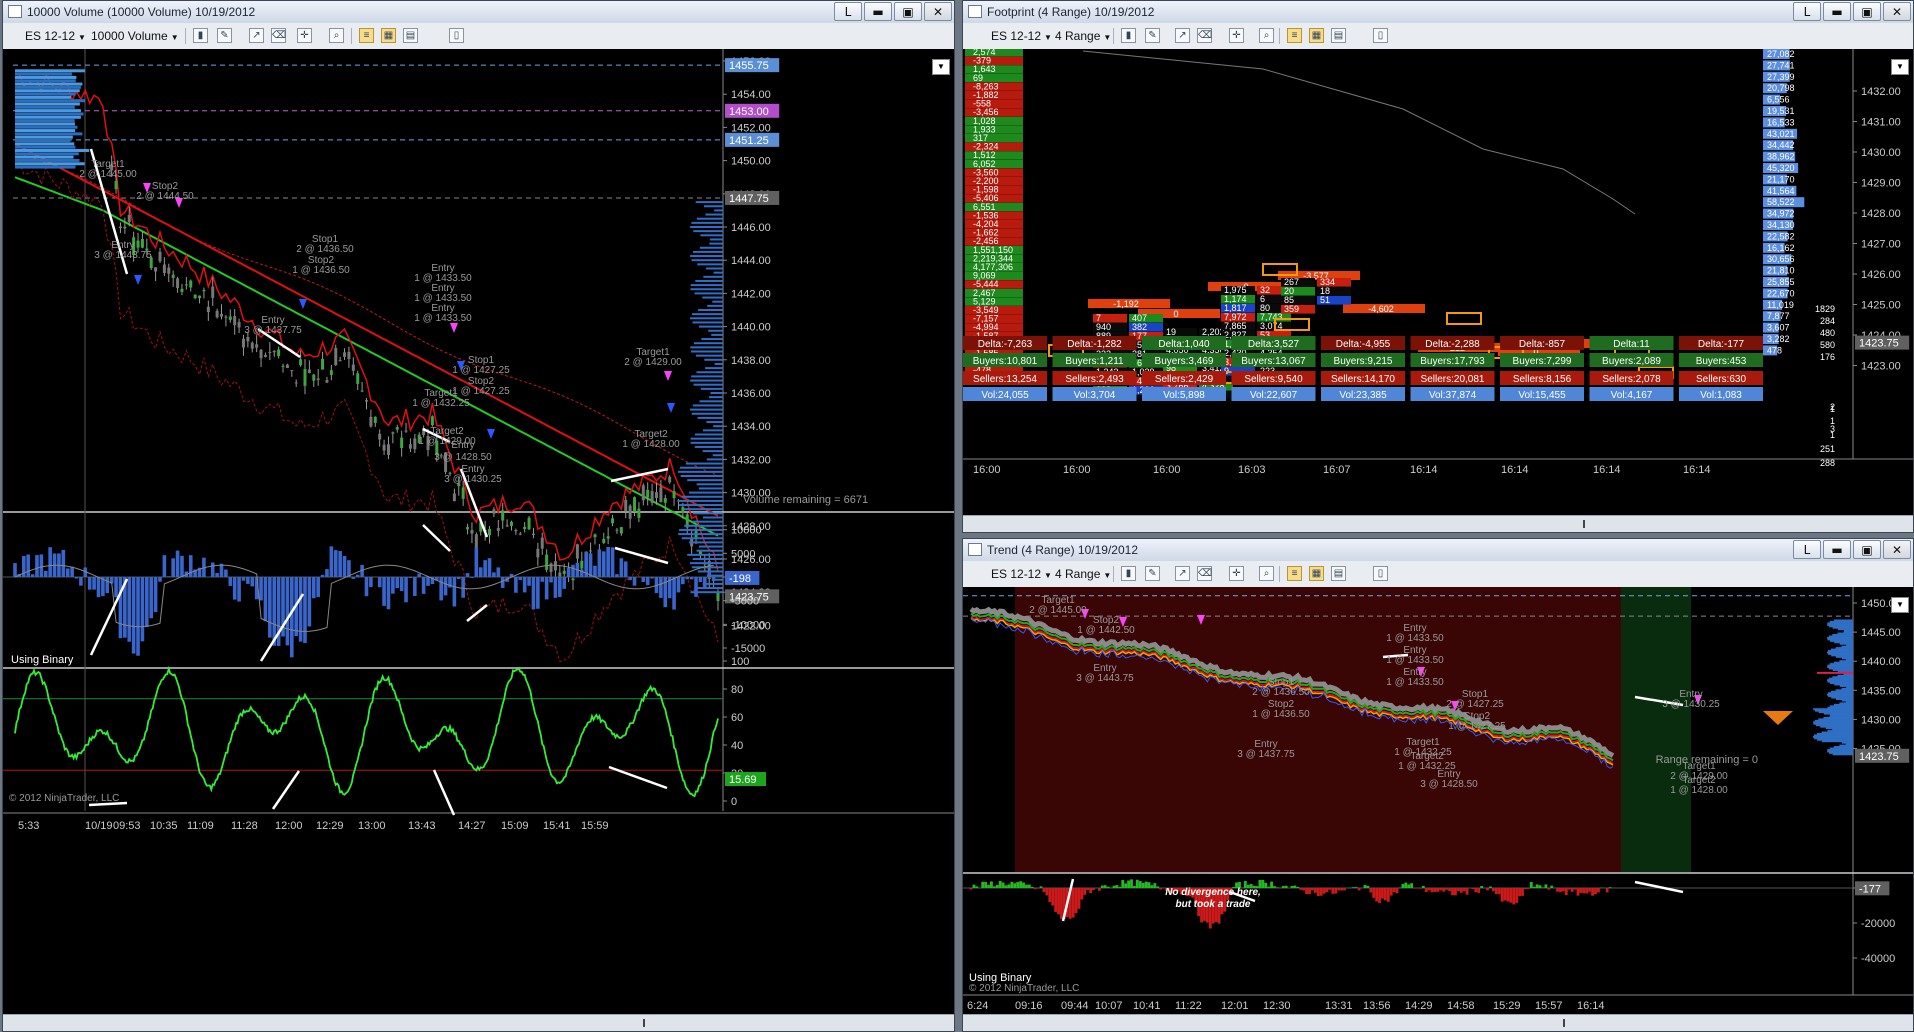 The image size is (1914, 1032). What do you see at coordinates (1438, 12) in the screenshot?
I see `footprint-window-titlebar: Footprint (4 Range) 10/19/2012 L ▬ ▣ ✕` at bounding box center [1438, 12].